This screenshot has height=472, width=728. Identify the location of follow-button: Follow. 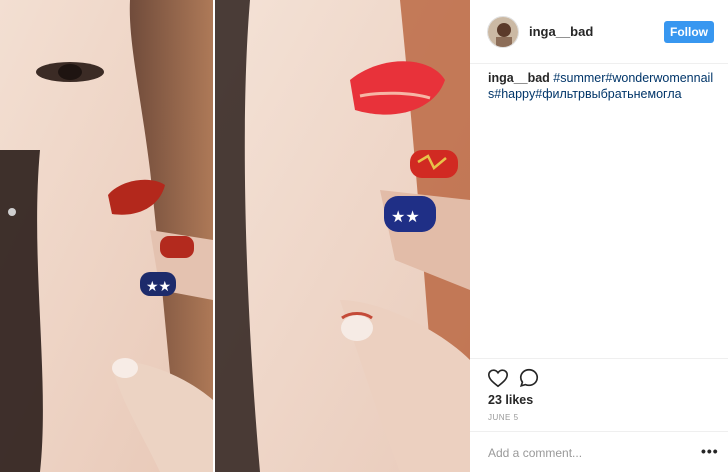
(689, 32).